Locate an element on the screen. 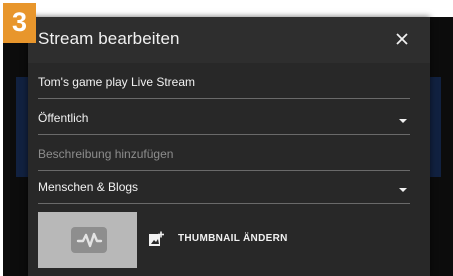 Image resolution: width=453 pixels, height=276 pixels. title-field: Tom's game play Live Stream is located at coordinates (224, 85).